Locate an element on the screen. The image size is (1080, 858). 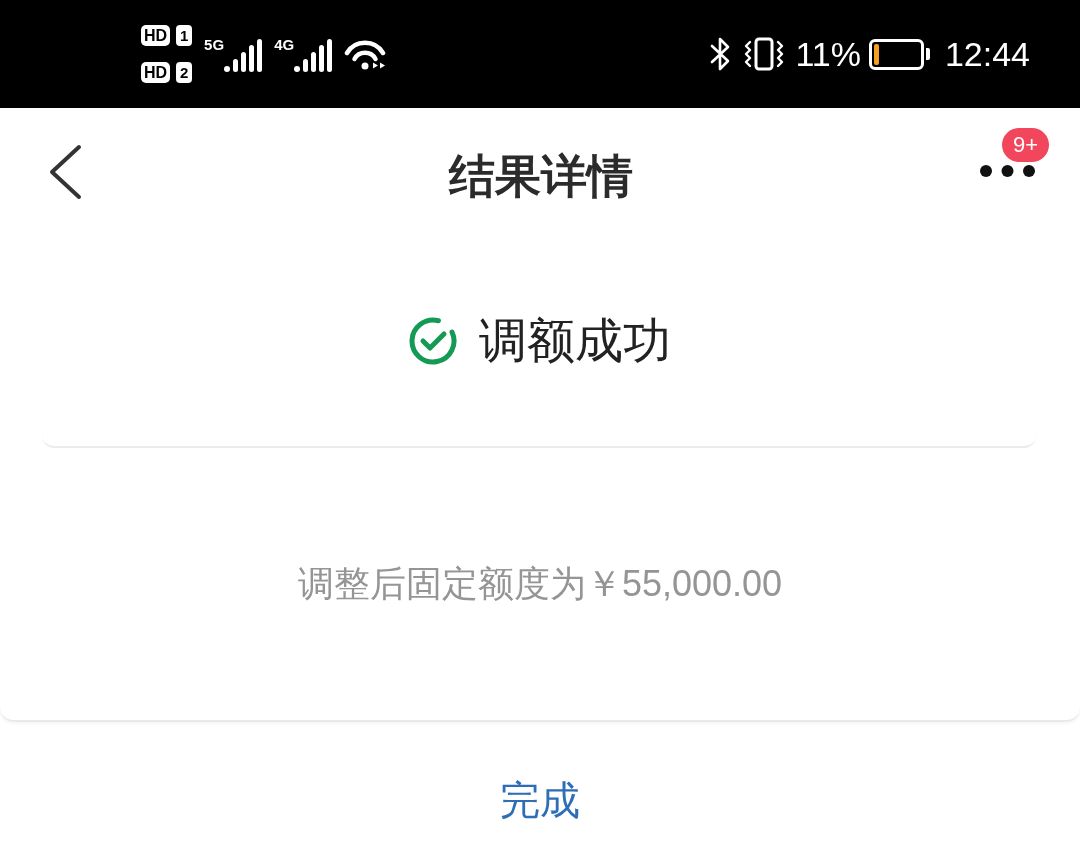
notification-count-badge: 9+ is located at coordinates (1026, 144).